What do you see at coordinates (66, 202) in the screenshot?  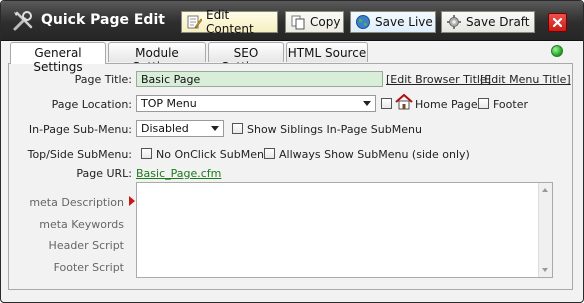 I see `meta-description-tab: meta Description` at bounding box center [66, 202].